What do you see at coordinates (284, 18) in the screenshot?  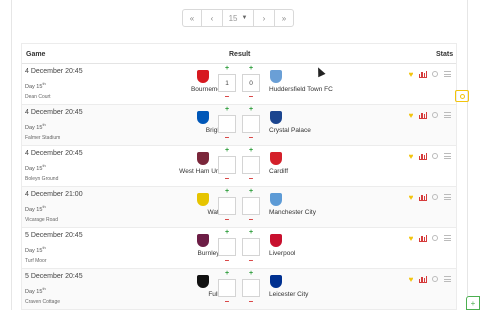 I see `last-page-button: »` at bounding box center [284, 18].